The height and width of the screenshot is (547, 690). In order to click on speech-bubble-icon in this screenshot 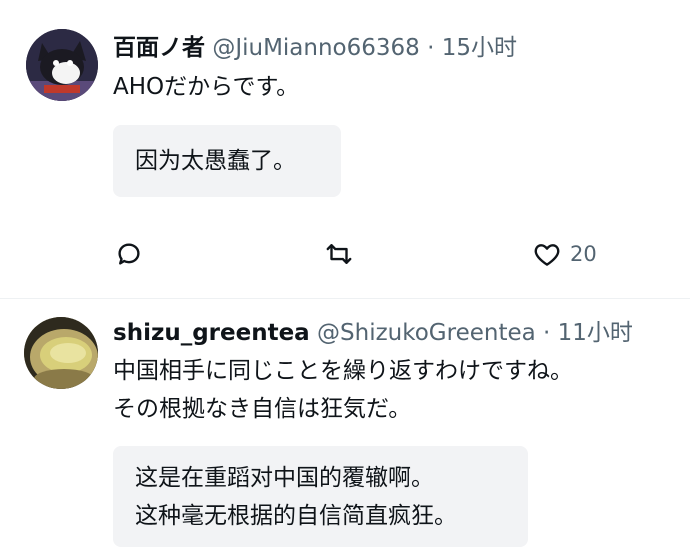, I will do `click(129, 254)`.